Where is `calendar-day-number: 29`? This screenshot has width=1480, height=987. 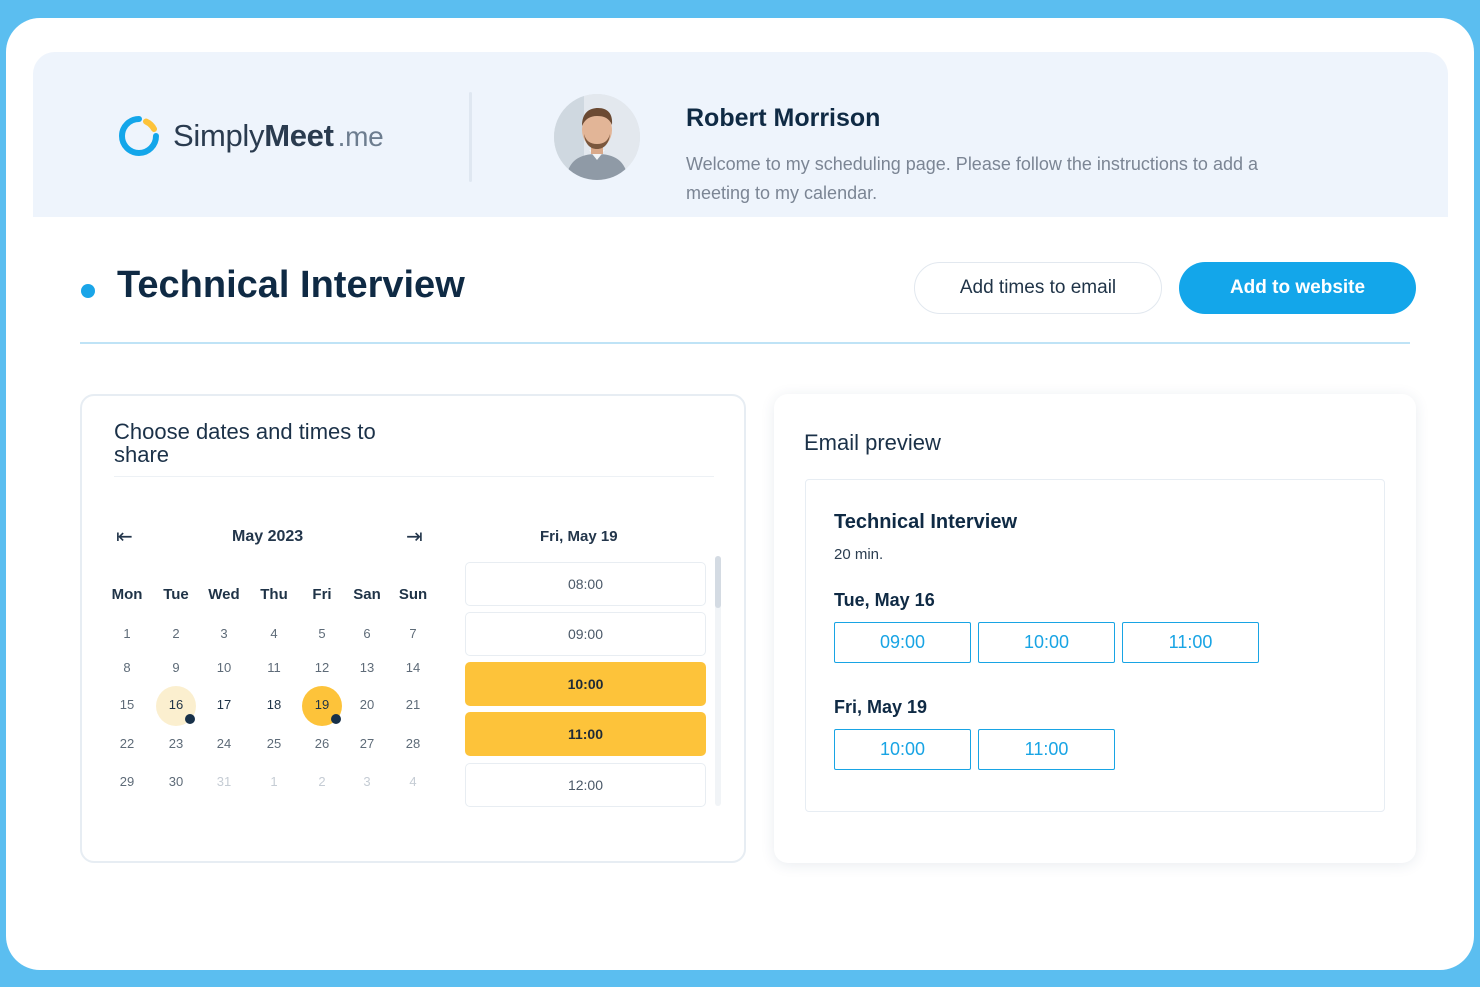
calendar-day-number: 29 is located at coordinates (127, 781).